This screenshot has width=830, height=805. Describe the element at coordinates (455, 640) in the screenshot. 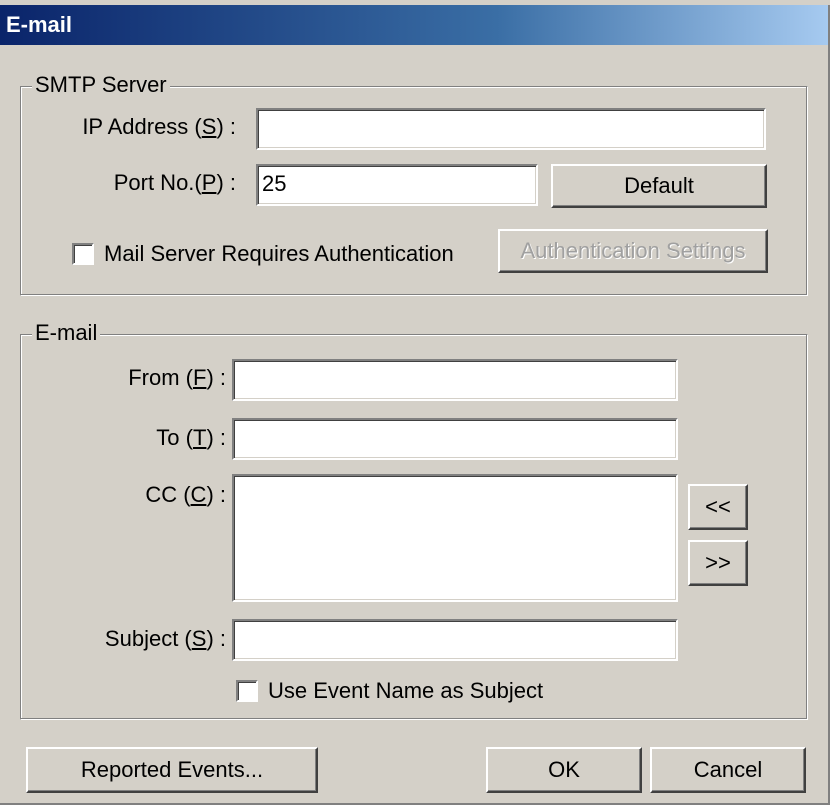

I see `subject-input` at that location.